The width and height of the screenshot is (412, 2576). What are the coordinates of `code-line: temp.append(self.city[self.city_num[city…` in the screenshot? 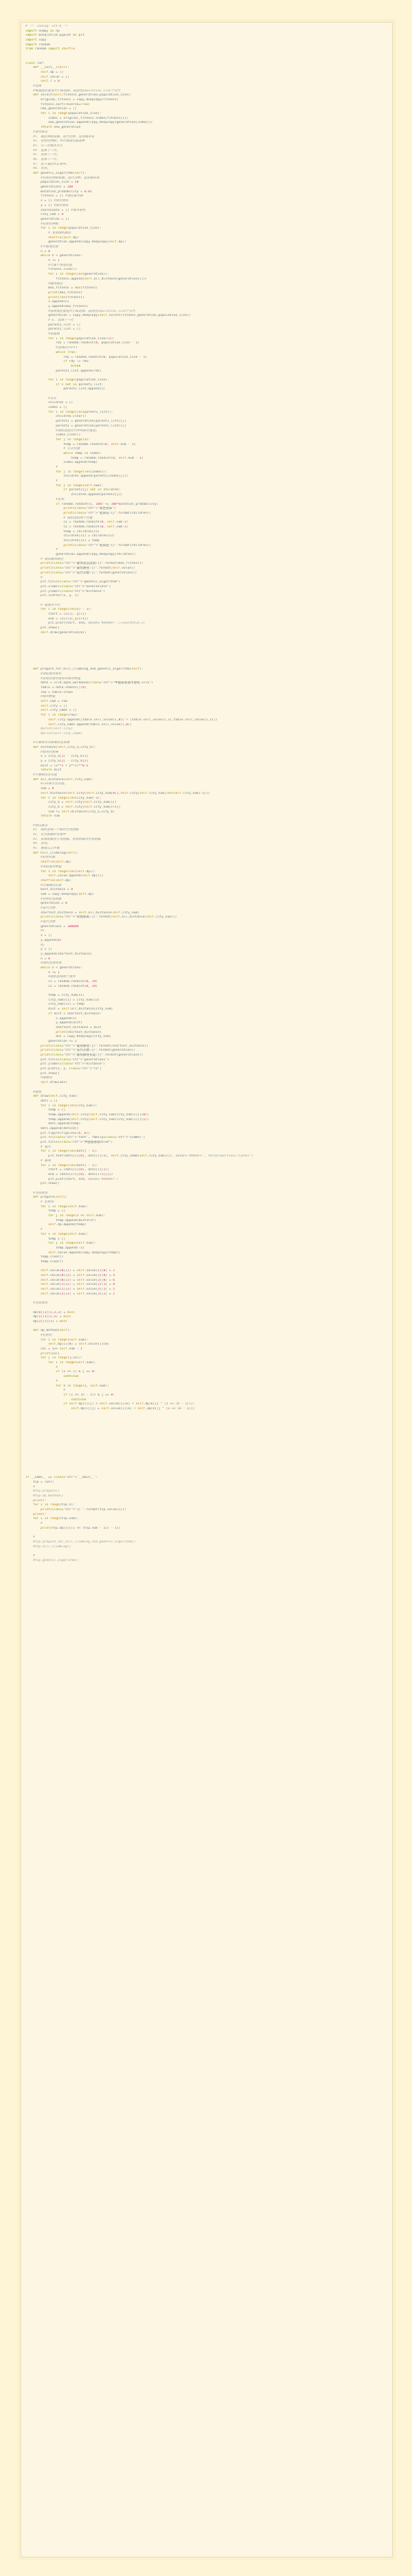 It's located at (206, 1120).